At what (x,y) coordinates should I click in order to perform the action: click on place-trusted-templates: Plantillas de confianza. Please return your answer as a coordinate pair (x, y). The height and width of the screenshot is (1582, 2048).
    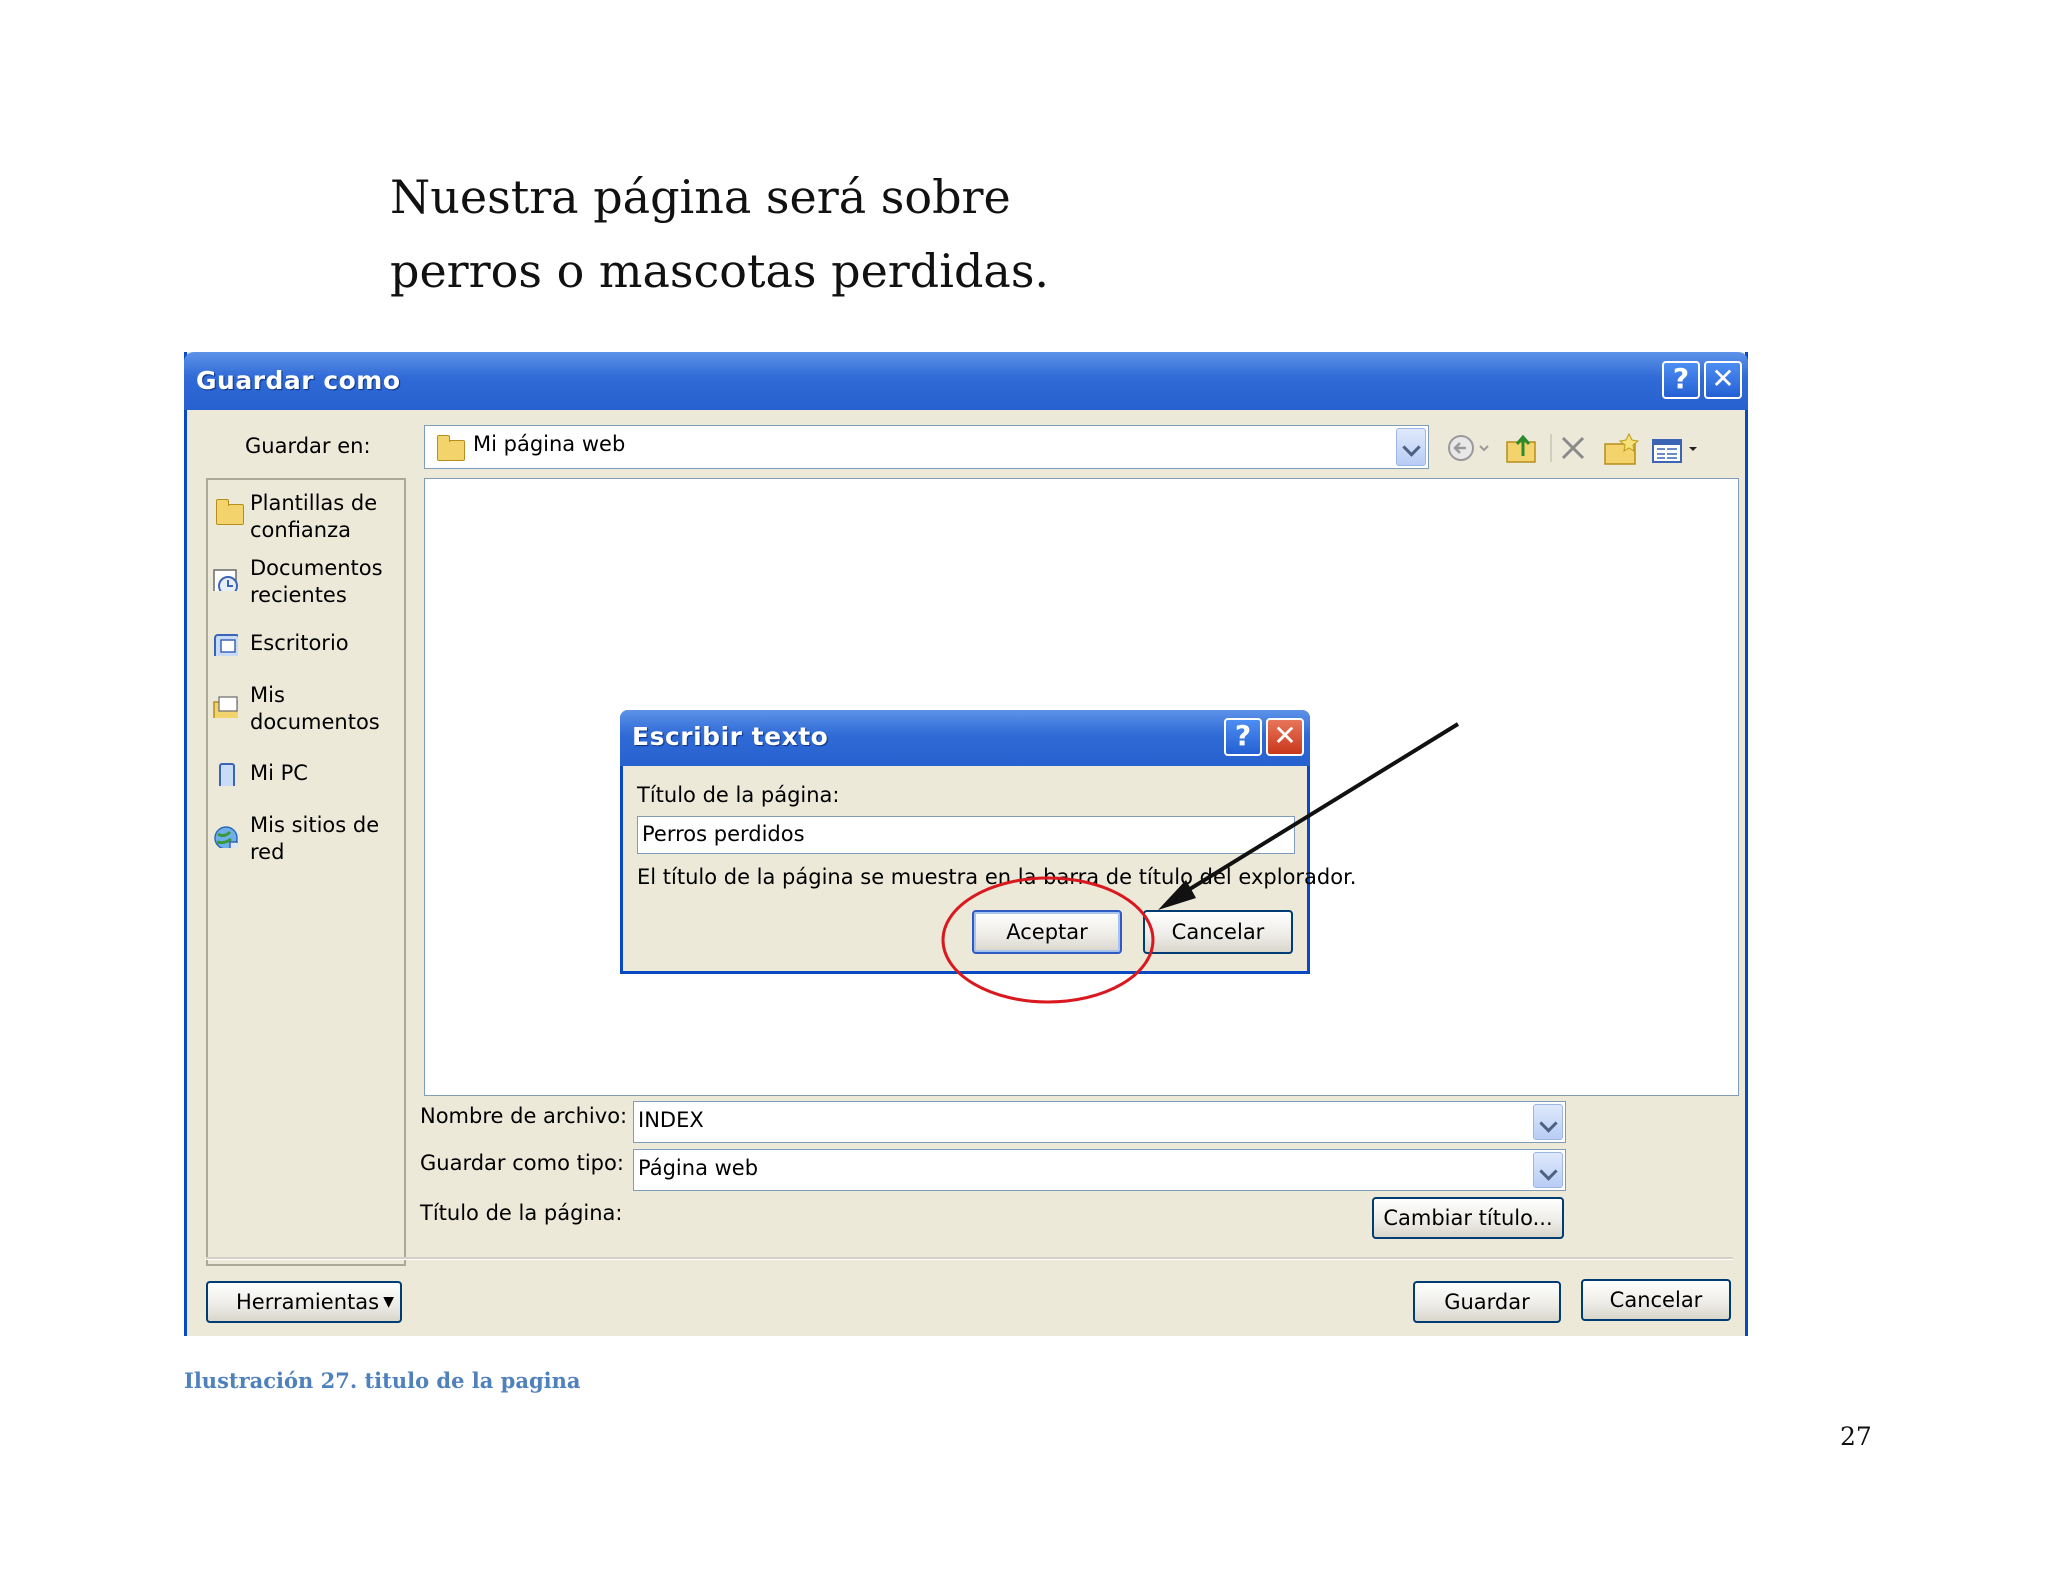
    Looking at the image, I should click on (307, 518).